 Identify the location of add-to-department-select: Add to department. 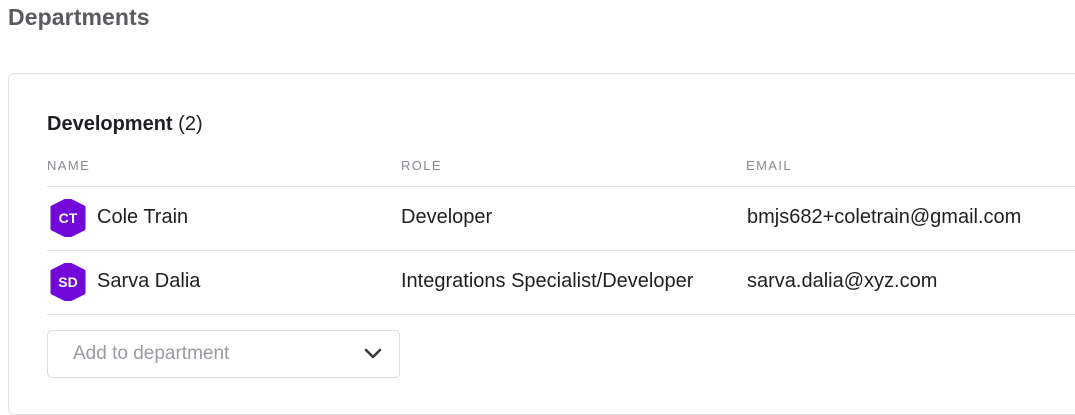
(223, 354).